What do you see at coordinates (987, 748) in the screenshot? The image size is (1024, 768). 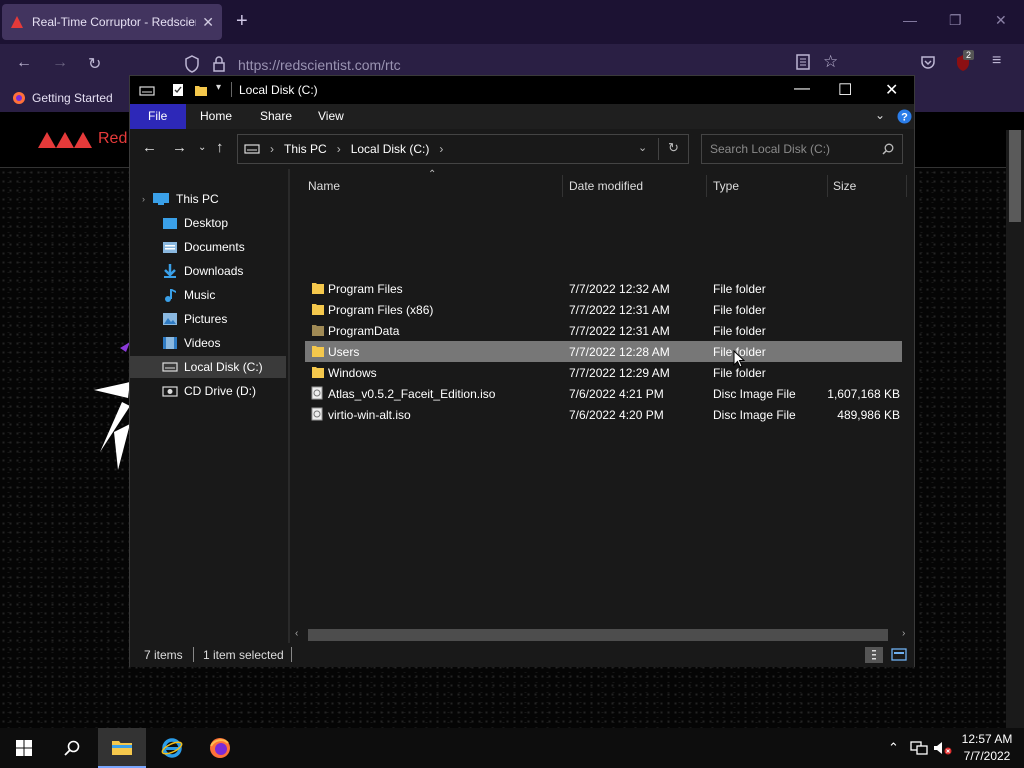 I see `system-clock: 12:57 AM 7/7/2022` at bounding box center [987, 748].